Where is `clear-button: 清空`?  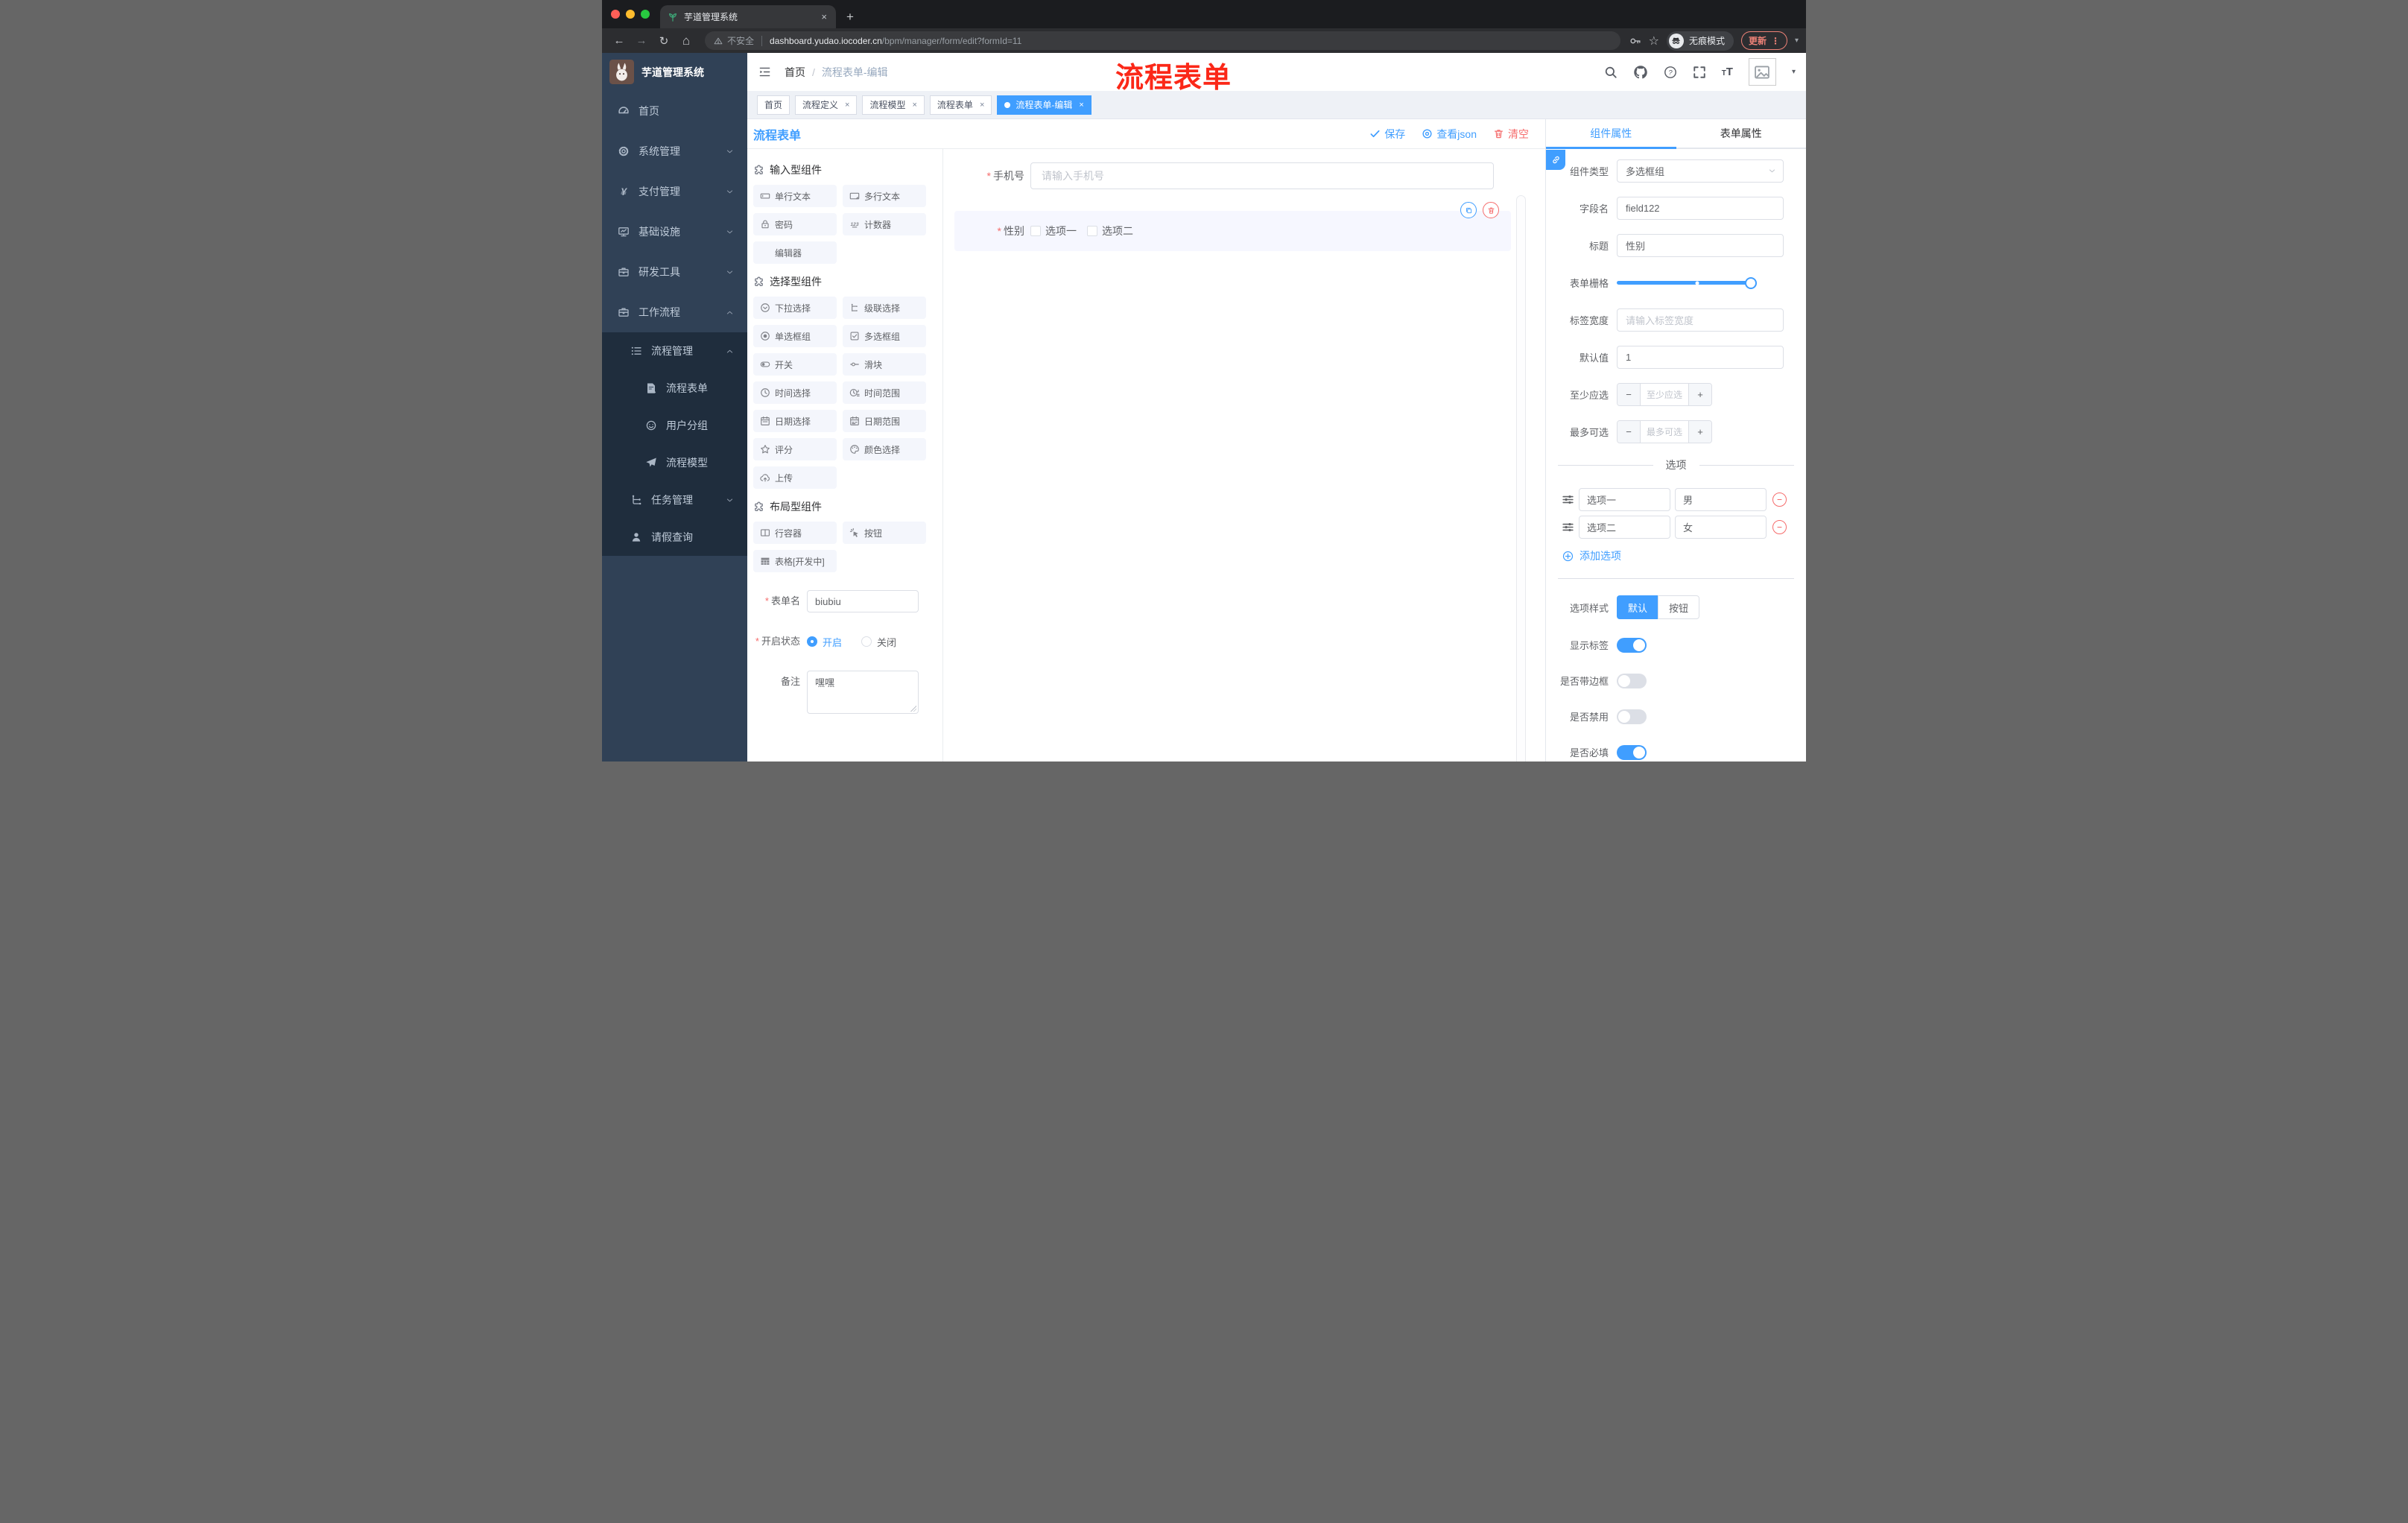 clear-button: 清空 is located at coordinates (1511, 135).